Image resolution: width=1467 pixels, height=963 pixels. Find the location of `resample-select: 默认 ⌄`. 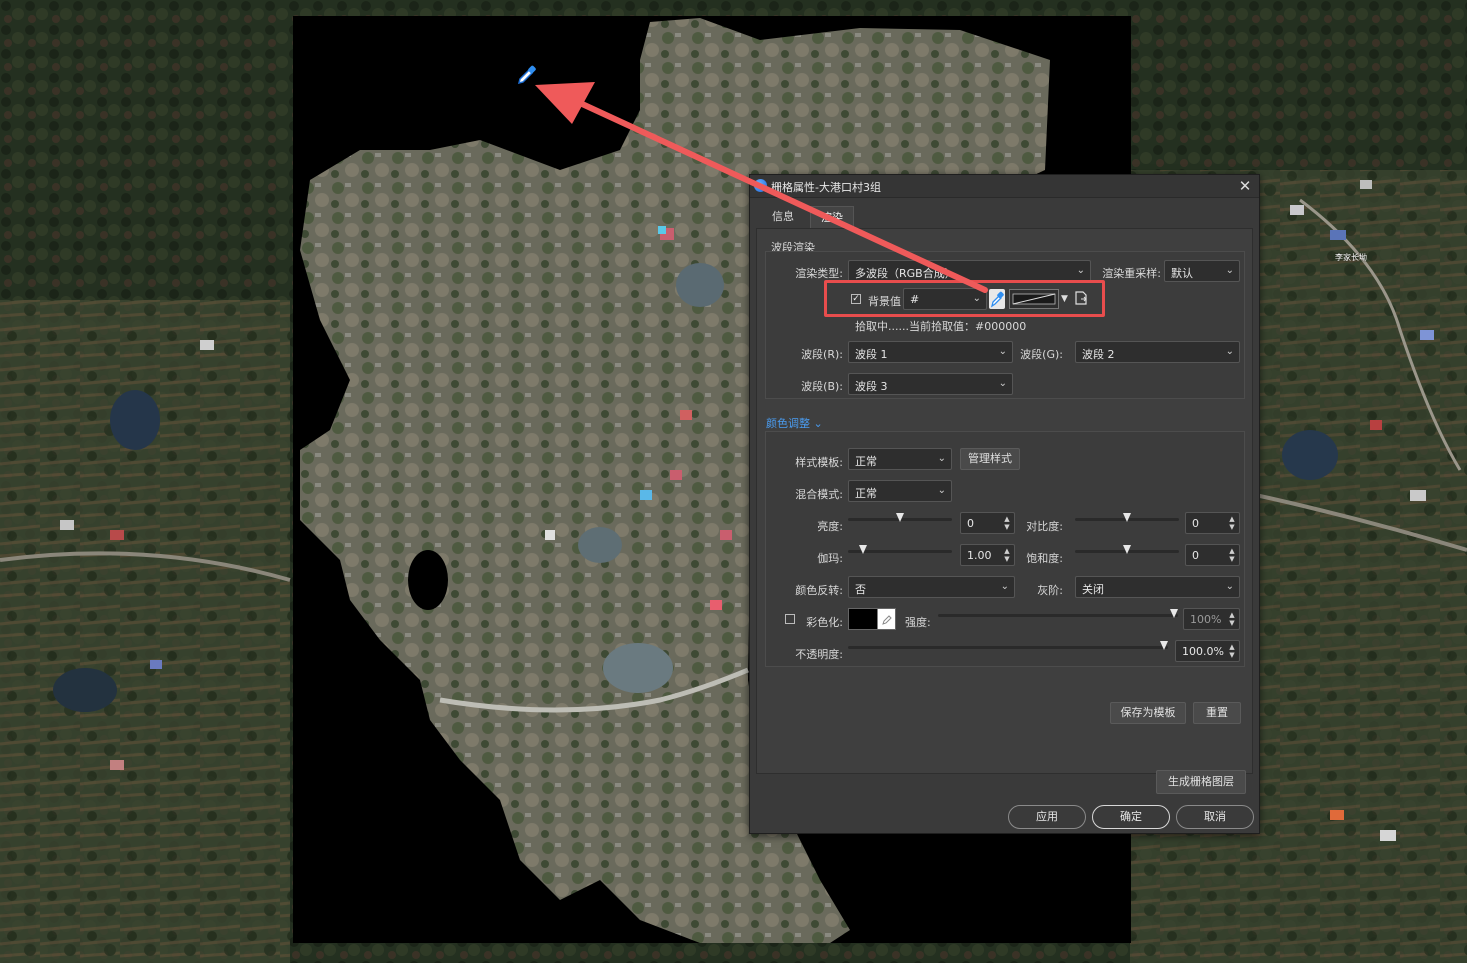

resample-select: 默认 ⌄ is located at coordinates (1202, 271).